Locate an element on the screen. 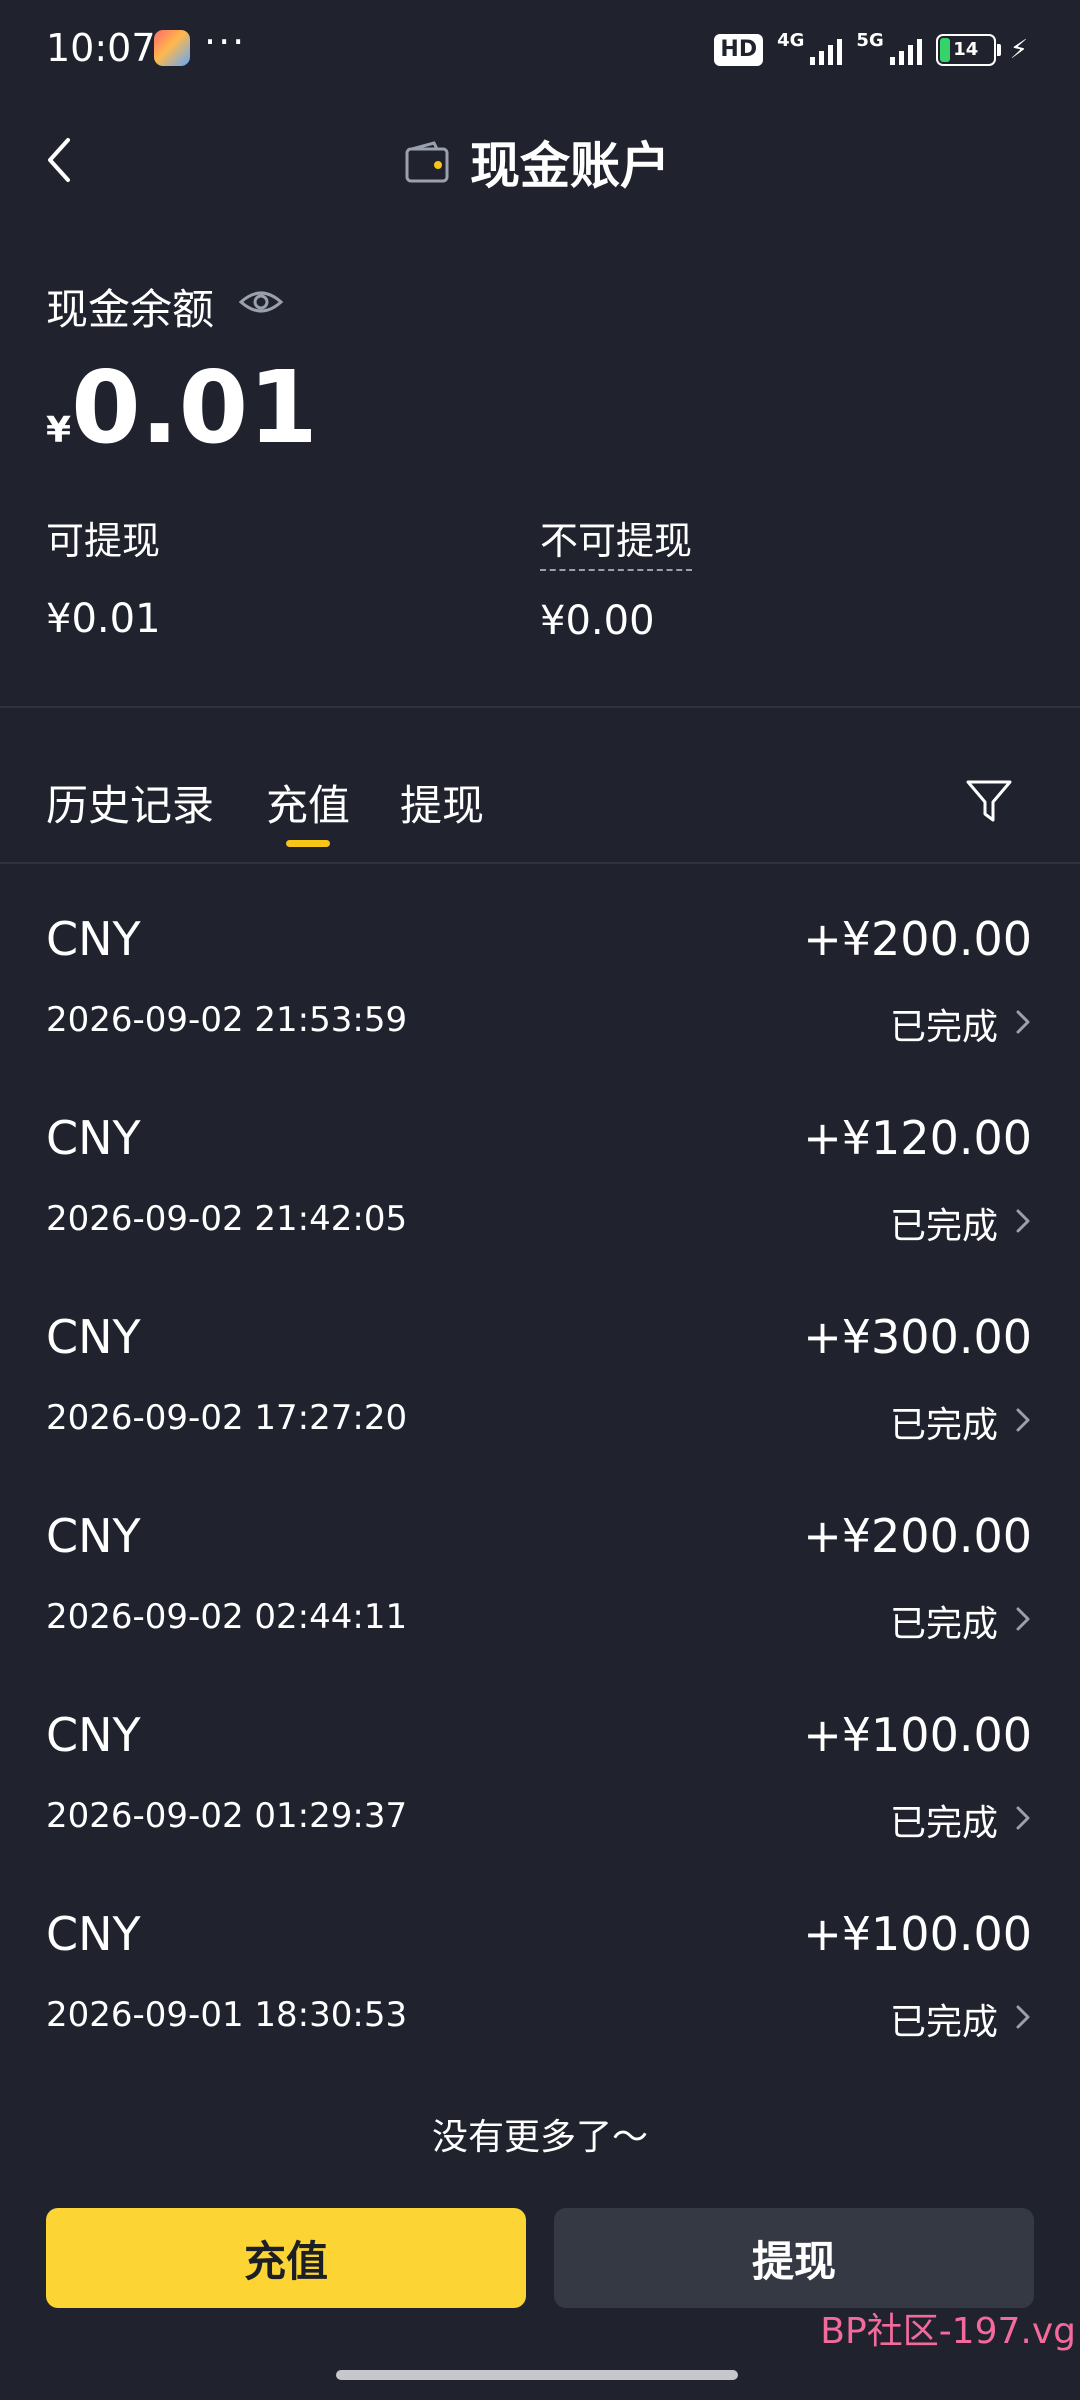 The height and width of the screenshot is (2400, 1080). tab-history: 历史记录 is located at coordinates (130, 802).